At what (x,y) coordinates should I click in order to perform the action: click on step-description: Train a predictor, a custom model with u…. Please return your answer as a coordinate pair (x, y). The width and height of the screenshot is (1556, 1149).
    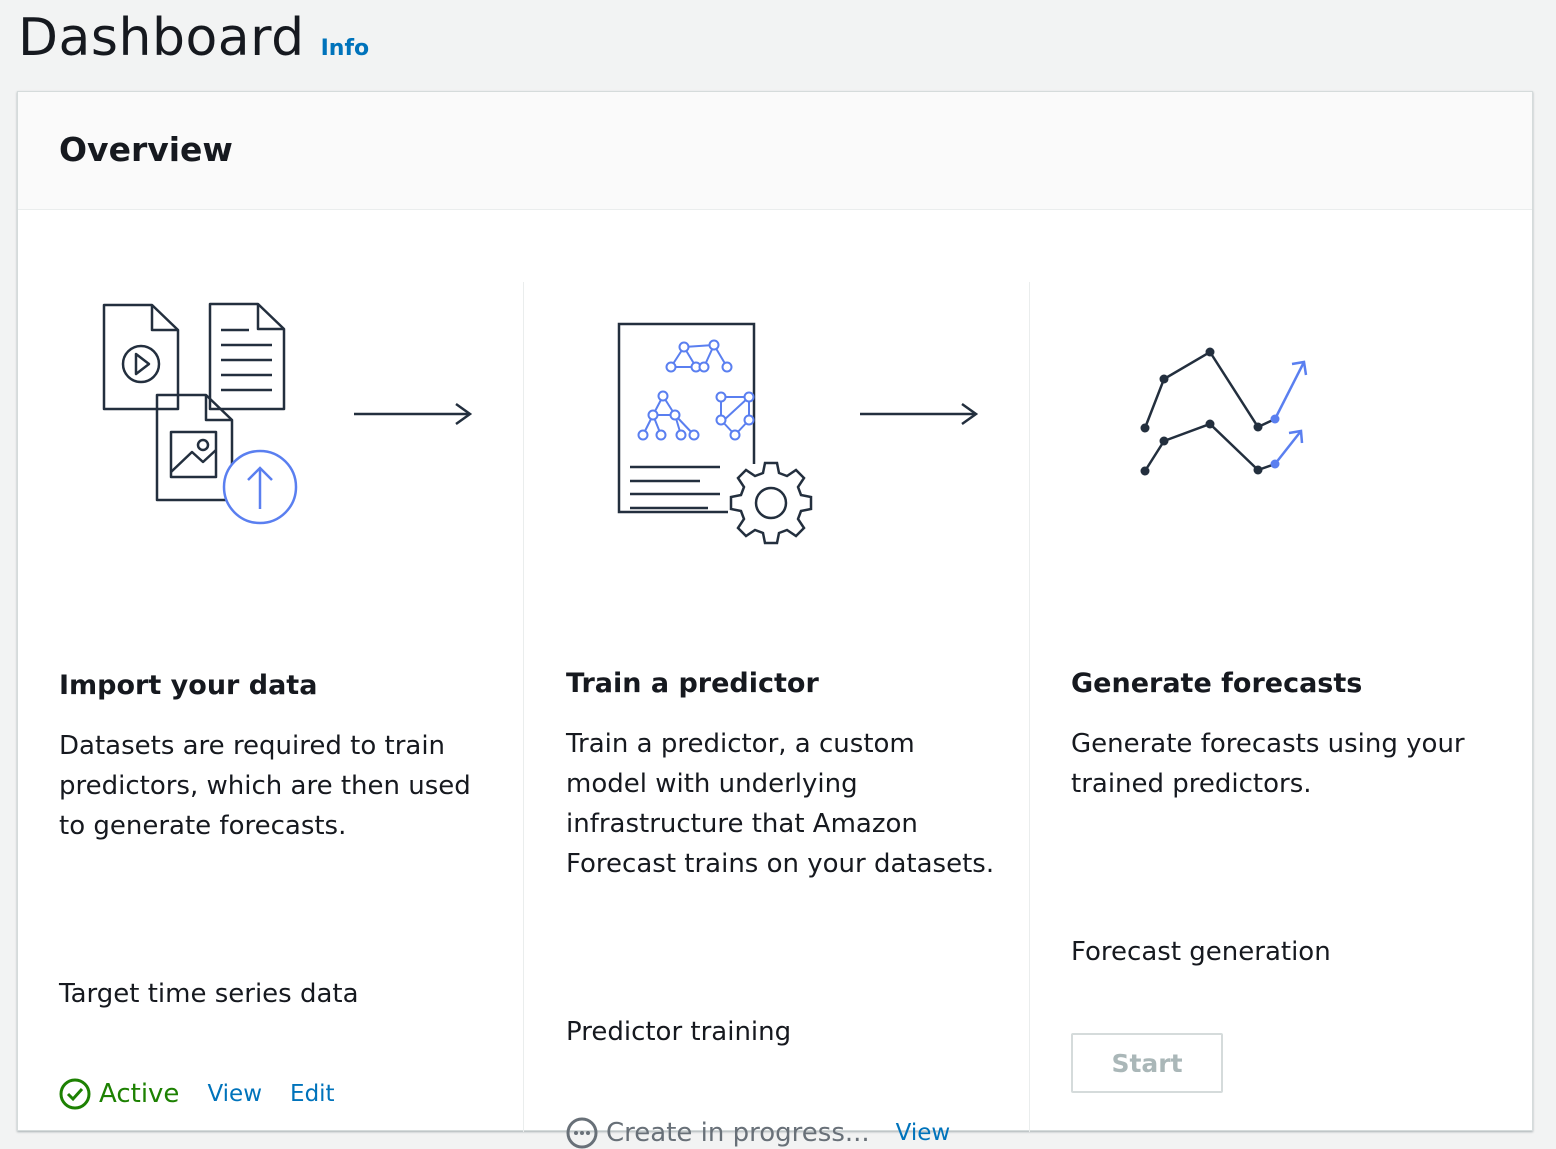
    Looking at the image, I should click on (780, 804).